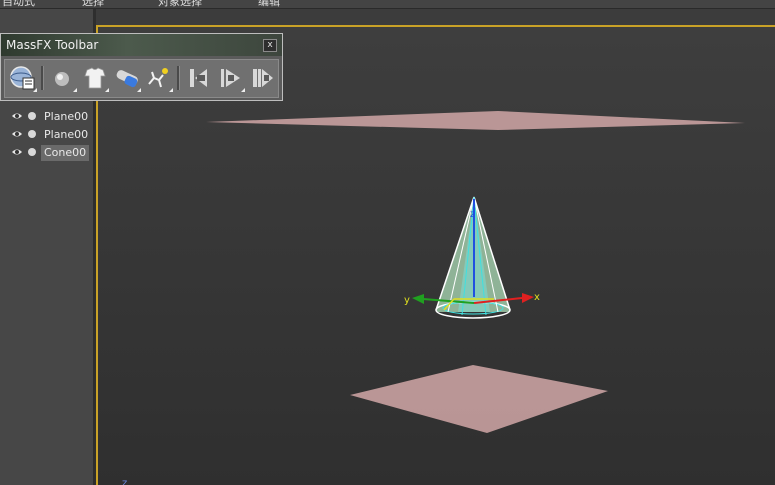 This screenshot has width=775, height=485. I want to click on reset-simulation-button, so click(199, 78).